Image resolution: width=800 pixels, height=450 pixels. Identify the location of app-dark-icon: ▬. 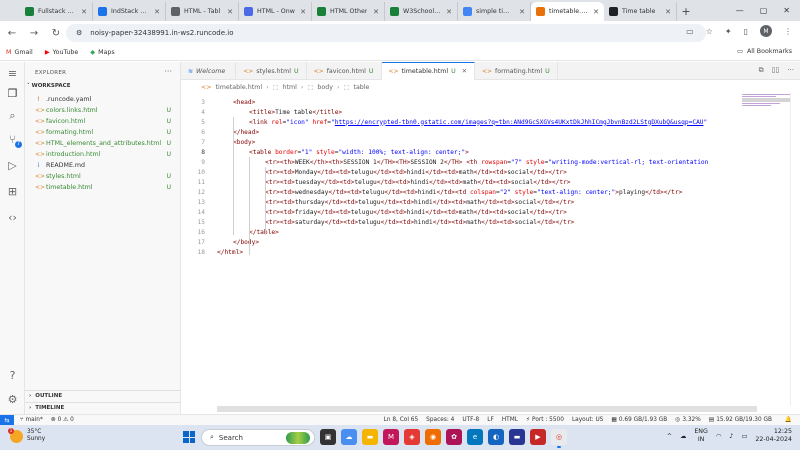
(517, 437).